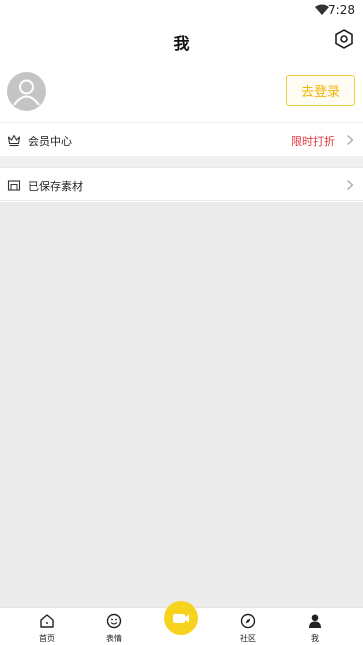 The height and width of the screenshot is (645, 363). Describe the element at coordinates (14, 140) in the screenshot. I see `crown-icon` at that location.